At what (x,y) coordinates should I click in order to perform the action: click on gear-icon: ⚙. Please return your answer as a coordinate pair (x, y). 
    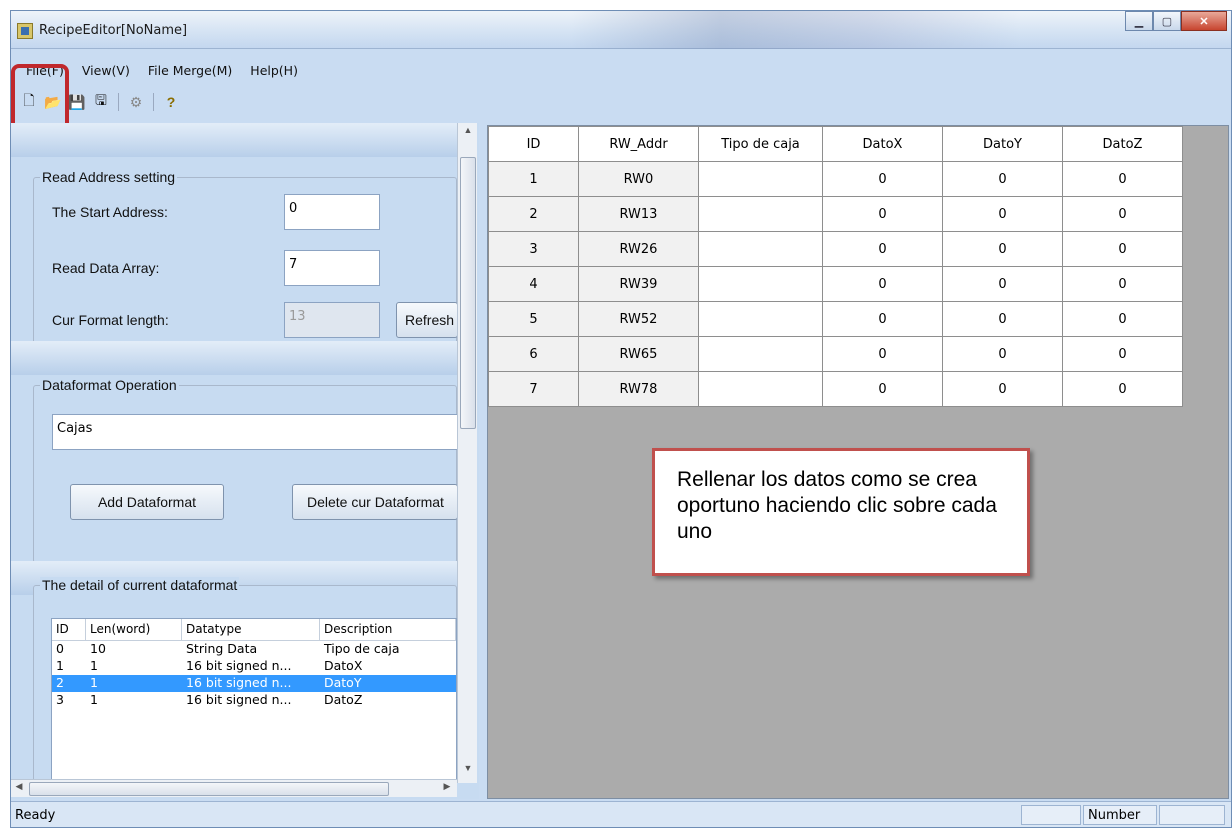
    Looking at the image, I should click on (136, 102).